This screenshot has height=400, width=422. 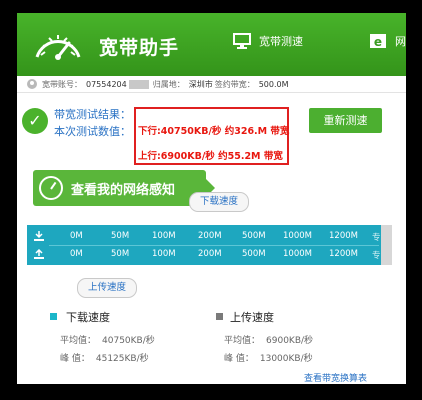 I want to click on download-peak: 峰 值： 45125KB/秒, so click(x=104, y=357).